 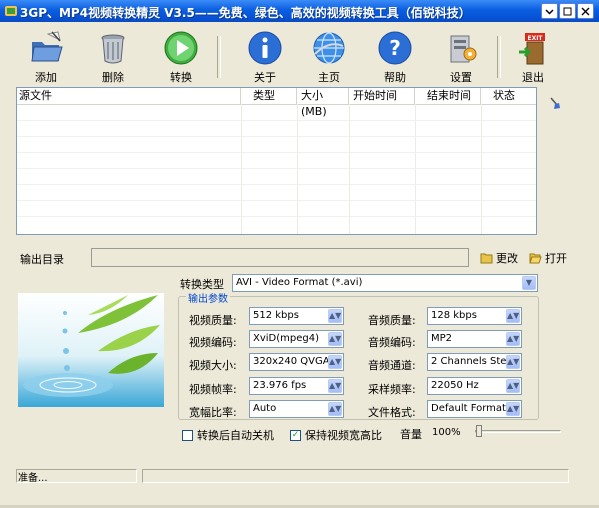 I want to click on video-codec-label: 视频编码:, so click(x=213, y=342).